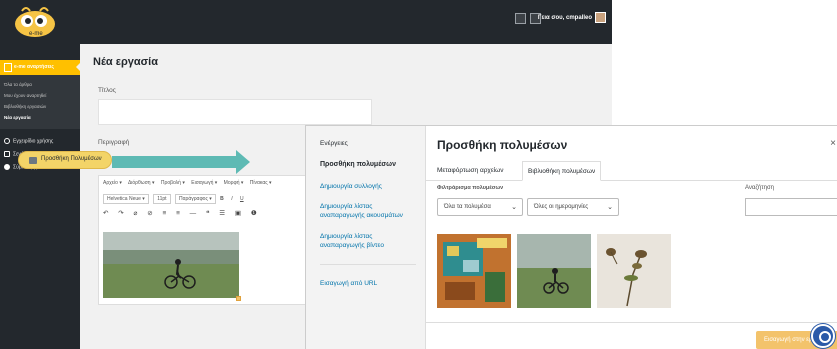  What do you see at coordinates (235, 112) in the screenshot?
I see `title-input` at bounding box center [235, 112].